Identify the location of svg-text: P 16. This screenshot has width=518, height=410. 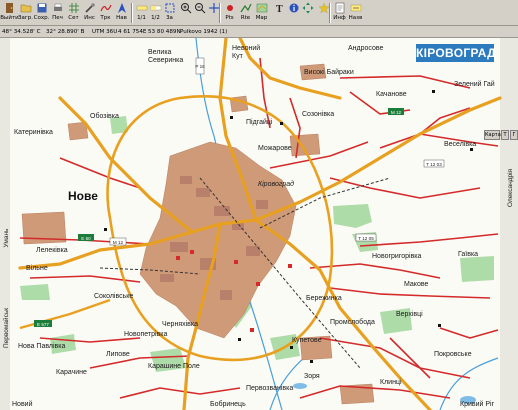
(200, 66).